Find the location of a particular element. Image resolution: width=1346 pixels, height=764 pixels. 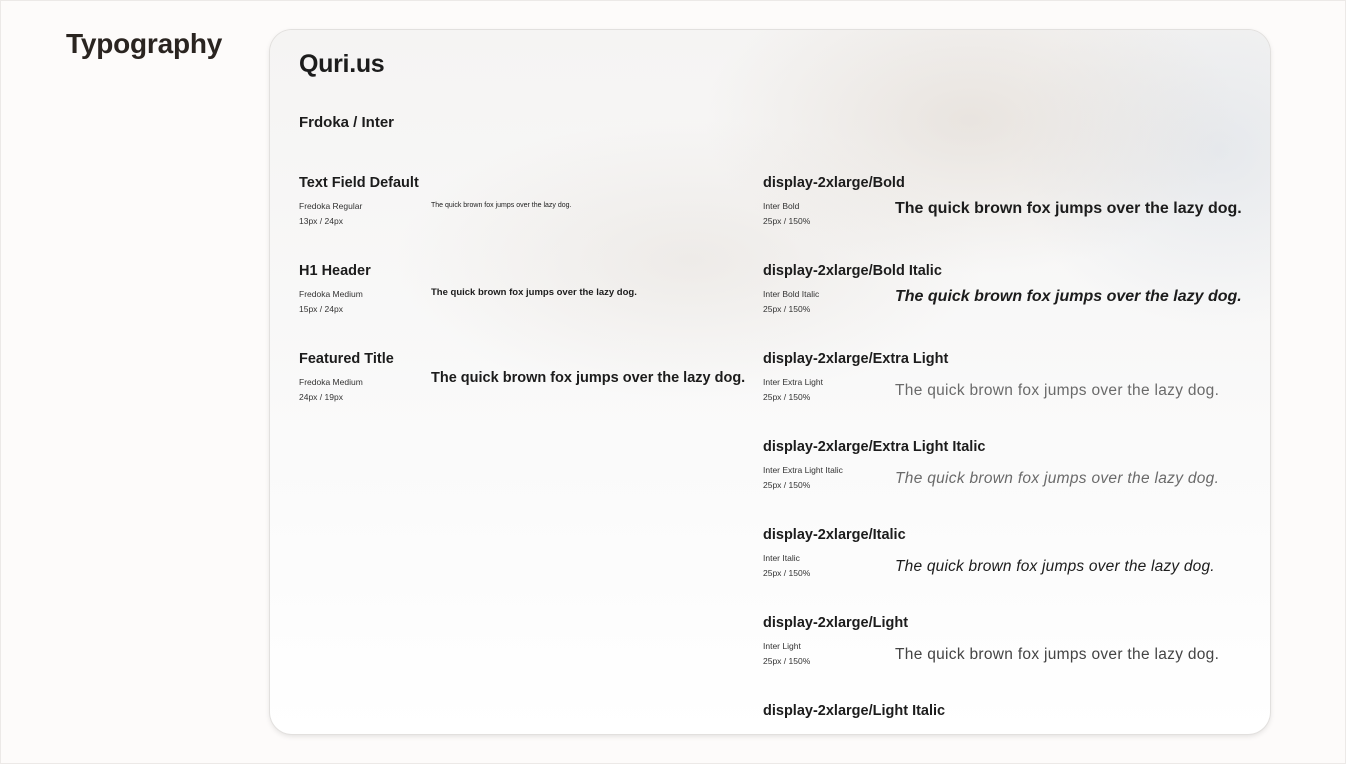

style-font-name: Inter Extra Light is located at coordinates (793, 382).